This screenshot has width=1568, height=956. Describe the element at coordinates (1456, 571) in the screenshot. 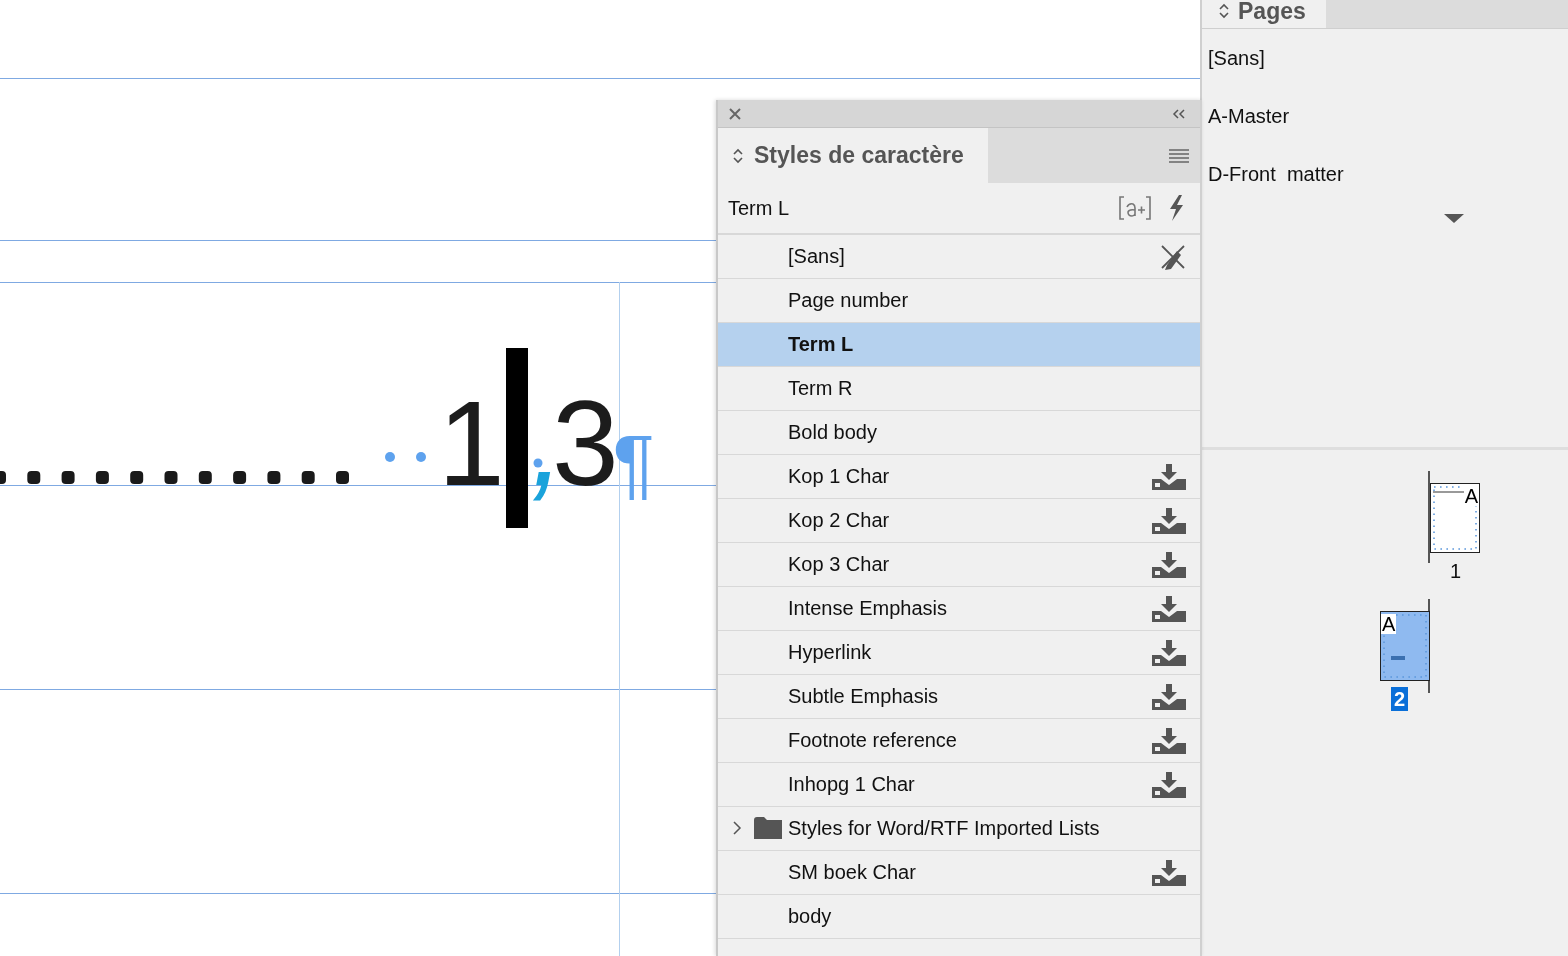

I see `page-number: 1` at that location.